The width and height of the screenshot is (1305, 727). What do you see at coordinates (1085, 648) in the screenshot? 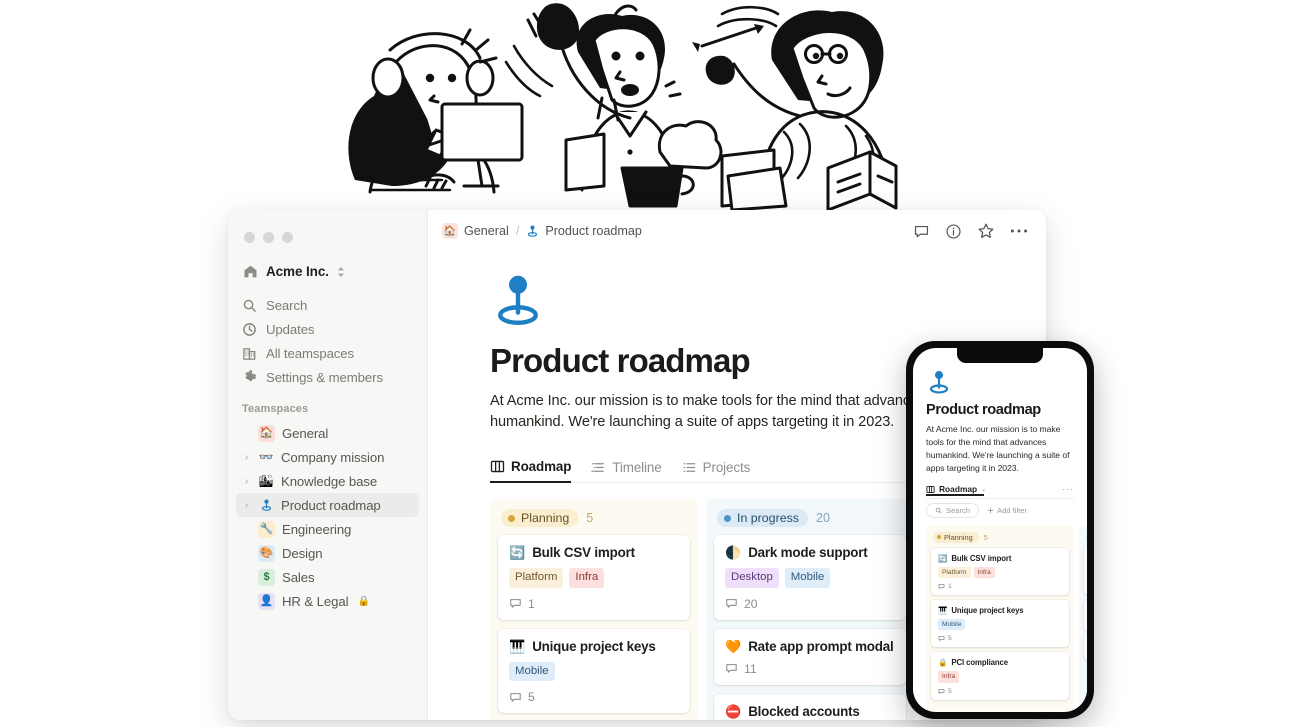
I see `phone-board-card: ⛔ Blocked accounts` at bounding box center [1085, 648].